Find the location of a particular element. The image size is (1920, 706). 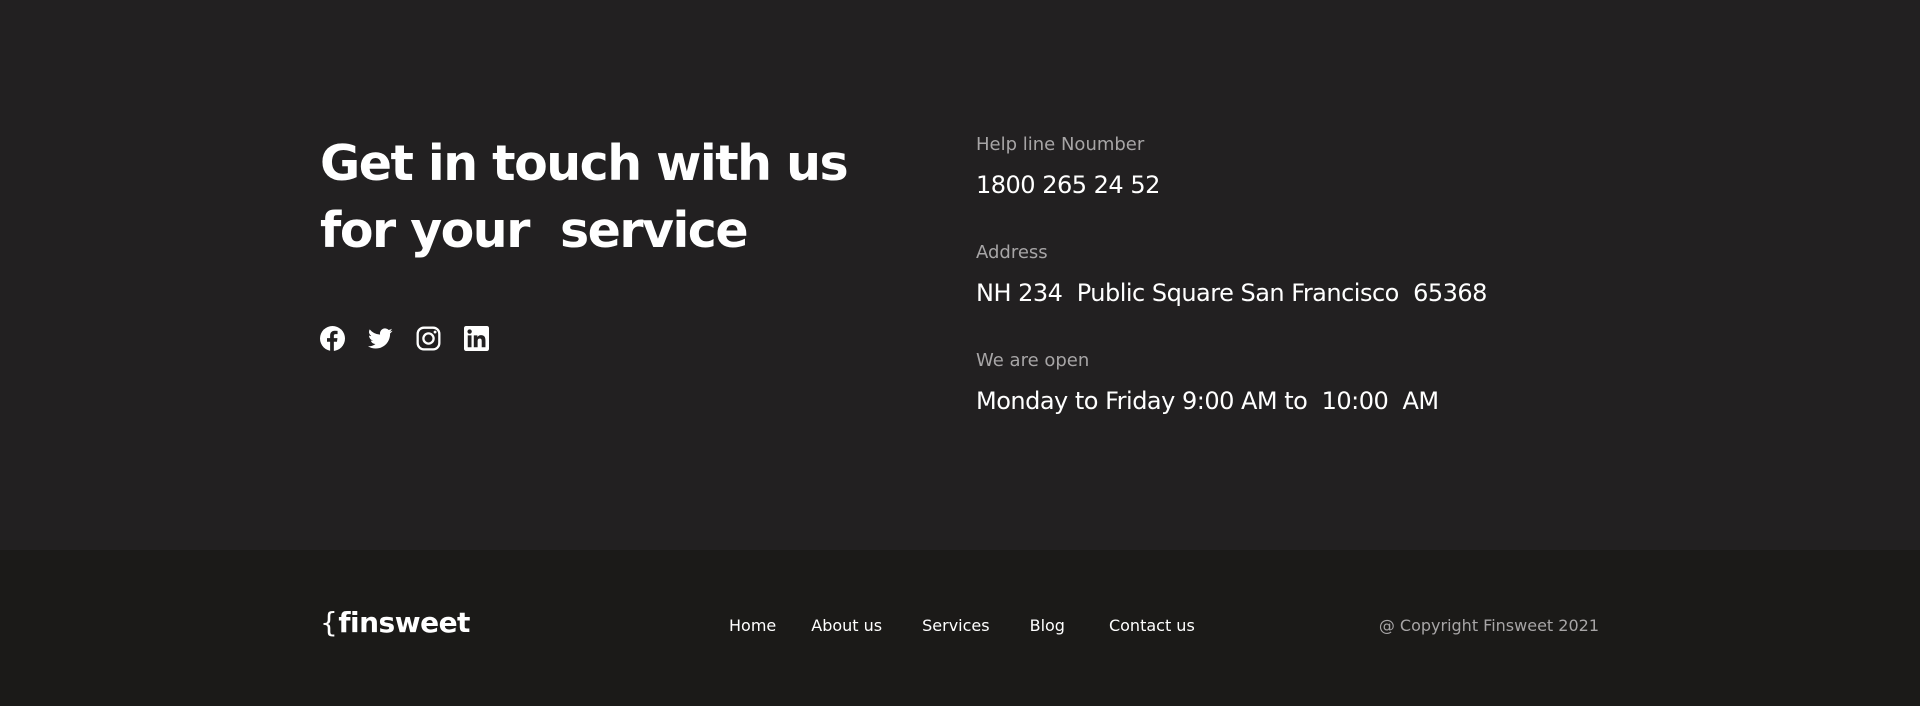

facebook-icon is located at coordinates (332, 338).